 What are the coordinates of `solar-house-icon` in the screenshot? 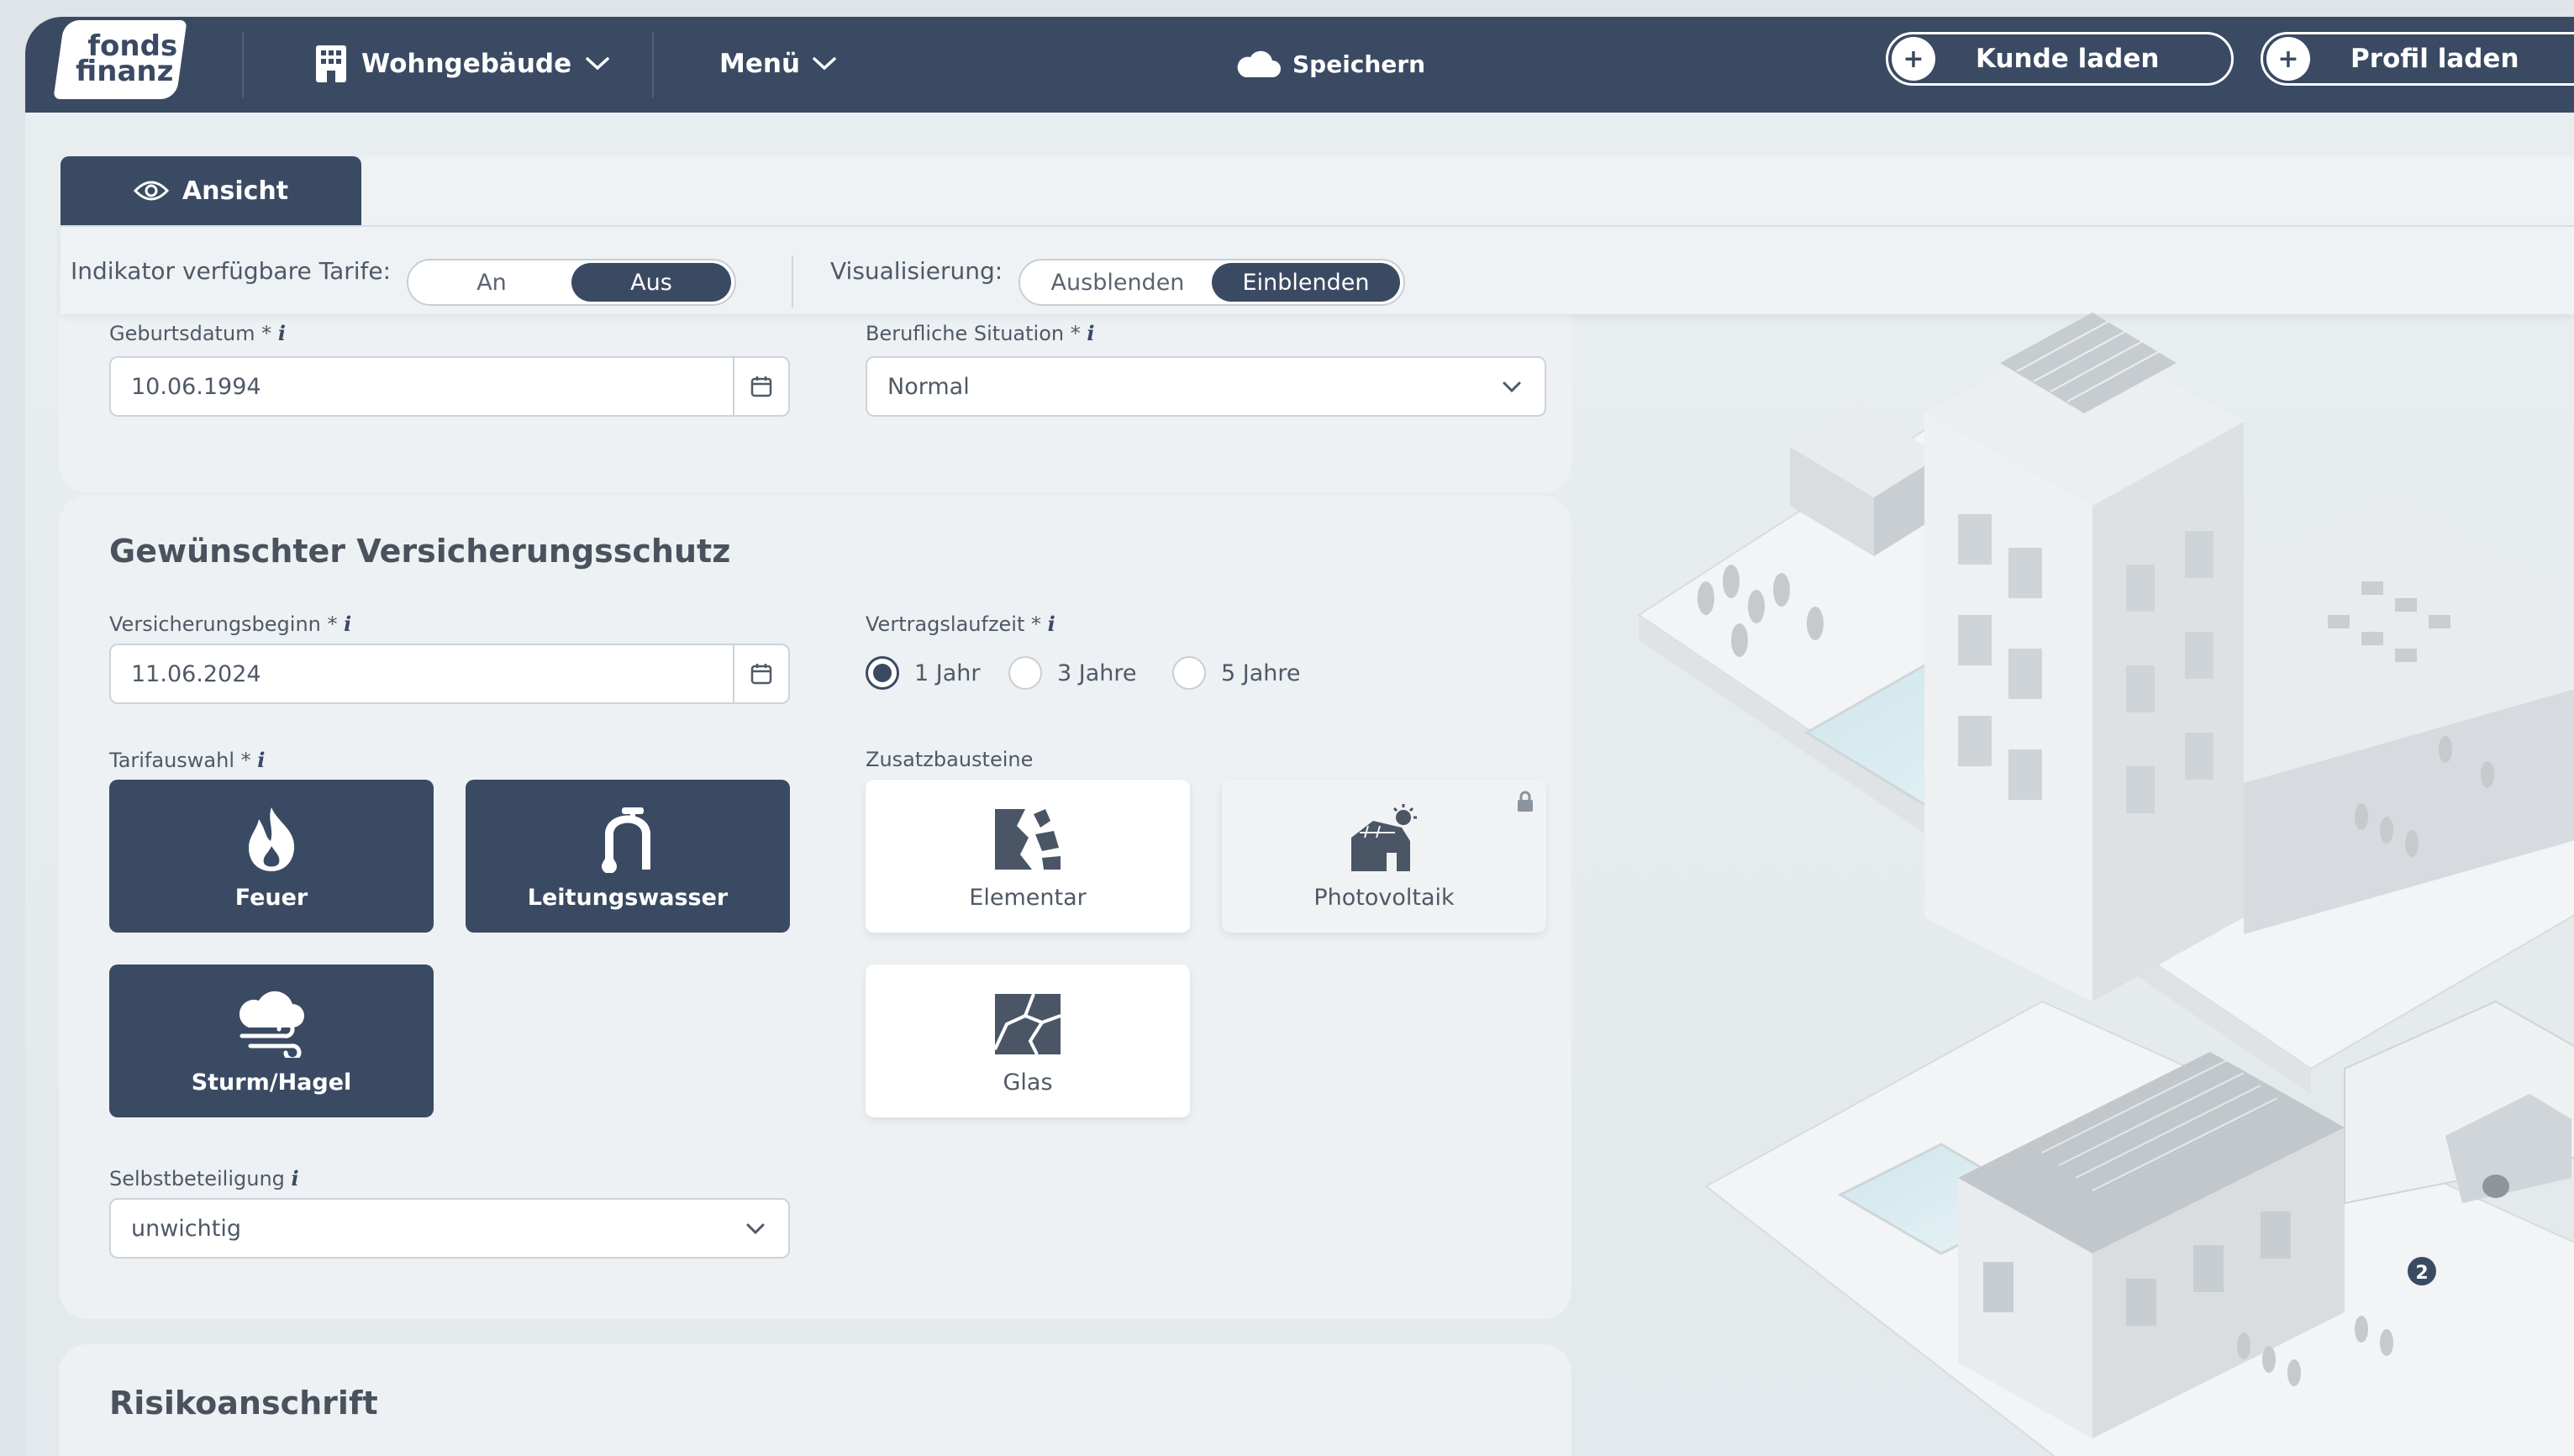 It's located at (1384, 837).